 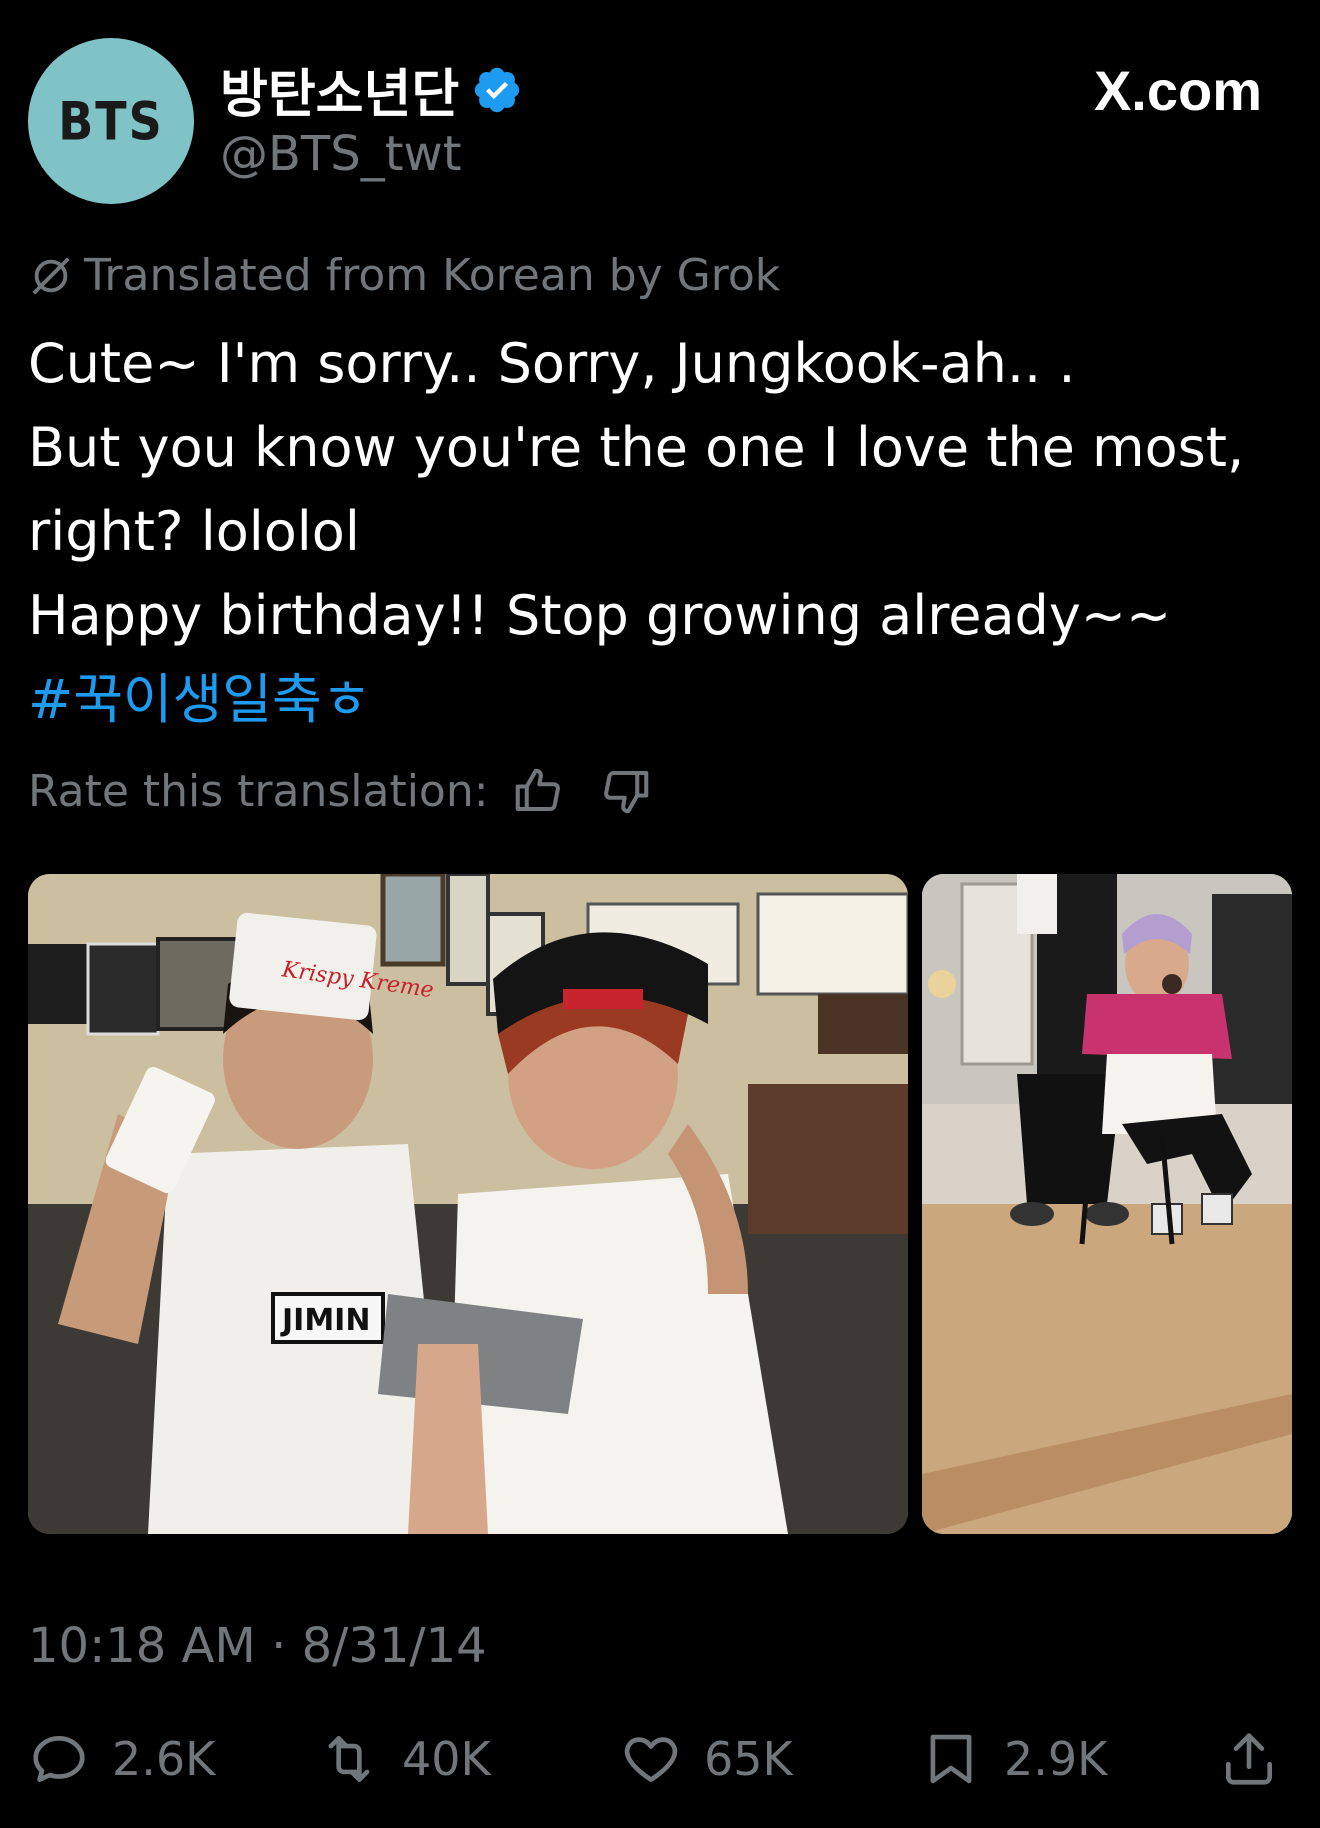 I want to click on tweet-line: Happy birthday!! Stop growing already~~, so click(x=600, y=615).